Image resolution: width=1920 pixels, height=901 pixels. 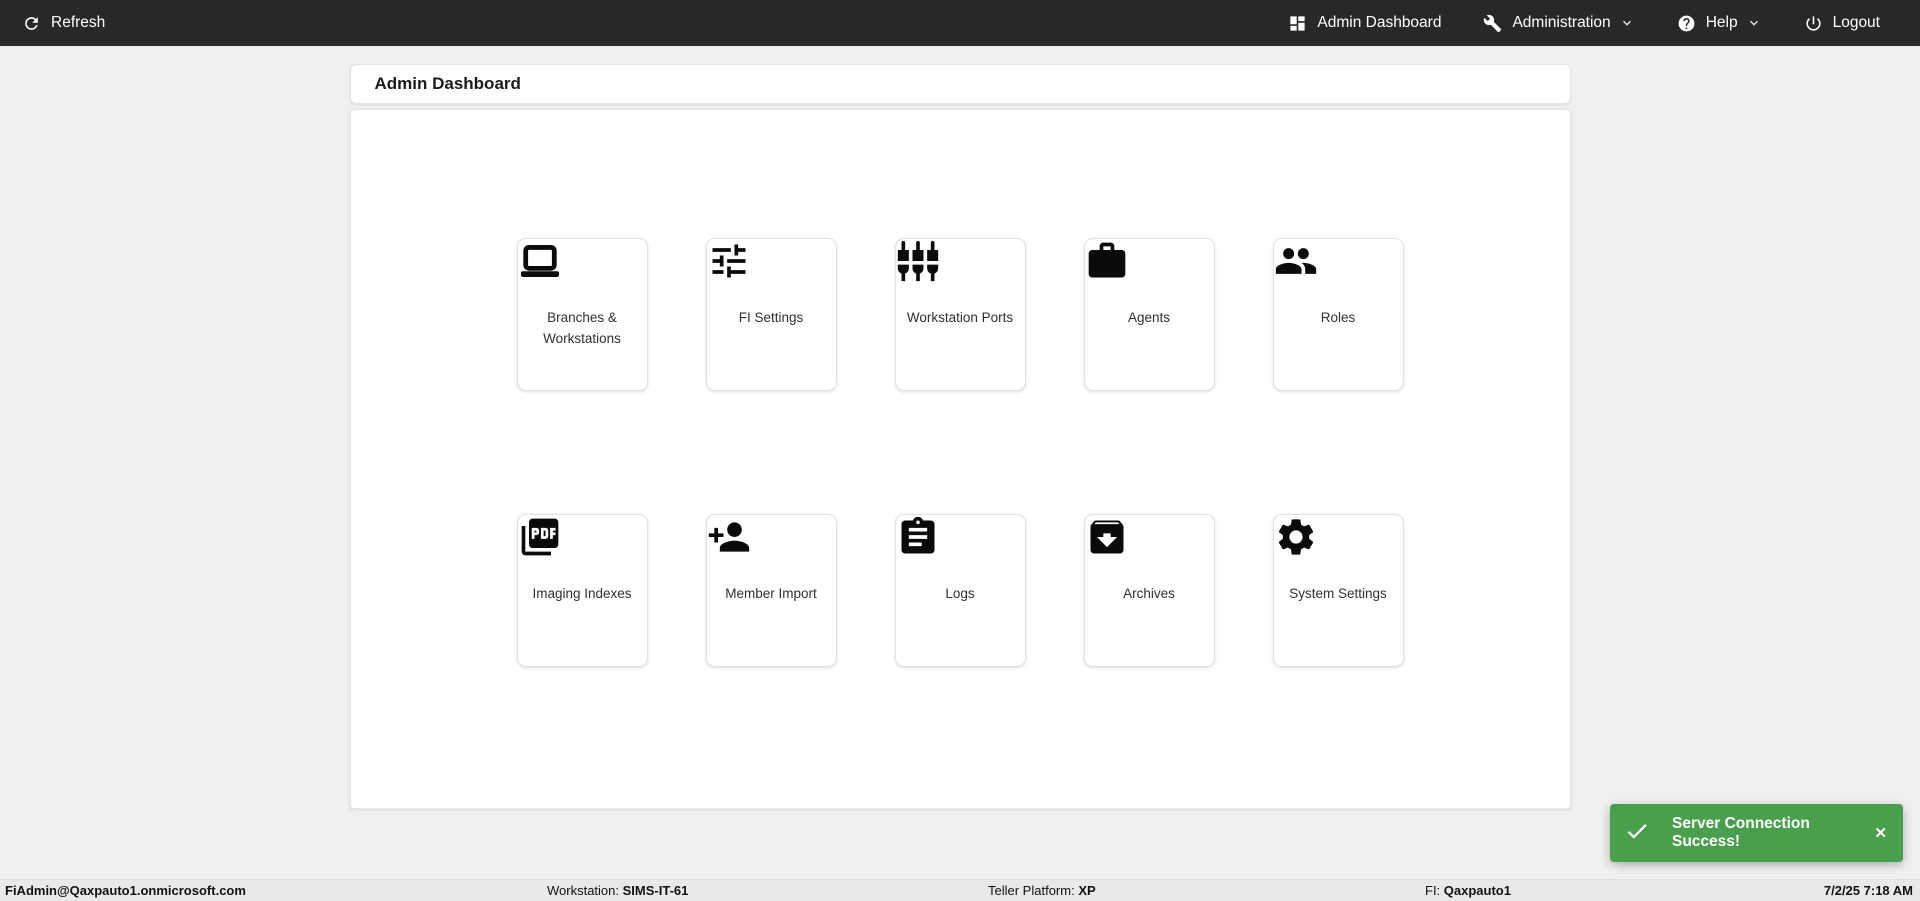 I want to click on toast-success: Server Connection Success! ✕, so click(x=1756, y=833).